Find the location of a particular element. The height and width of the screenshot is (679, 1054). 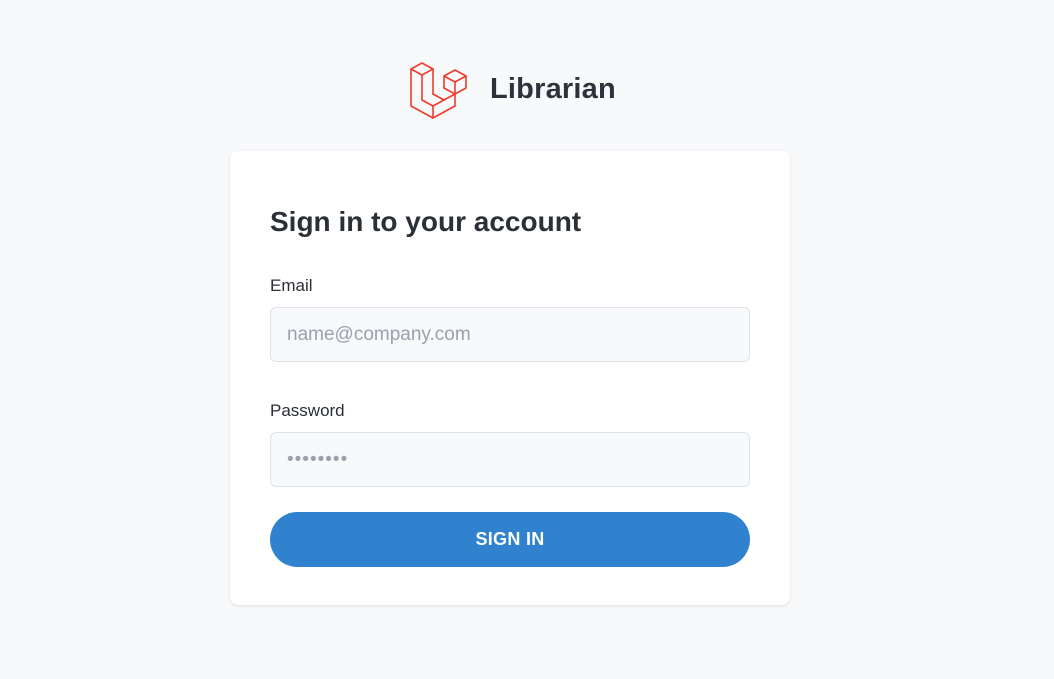

password-label: Password is located at coordinates (307, 410).